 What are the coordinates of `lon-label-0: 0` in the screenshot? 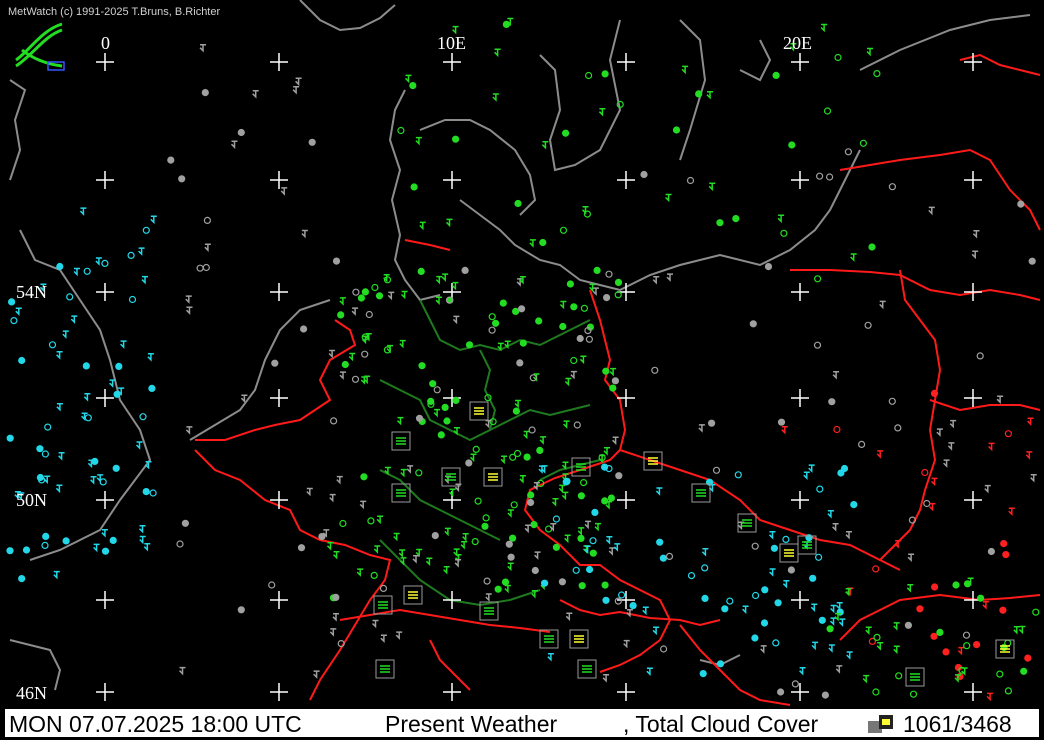 It's located at (105, 43).